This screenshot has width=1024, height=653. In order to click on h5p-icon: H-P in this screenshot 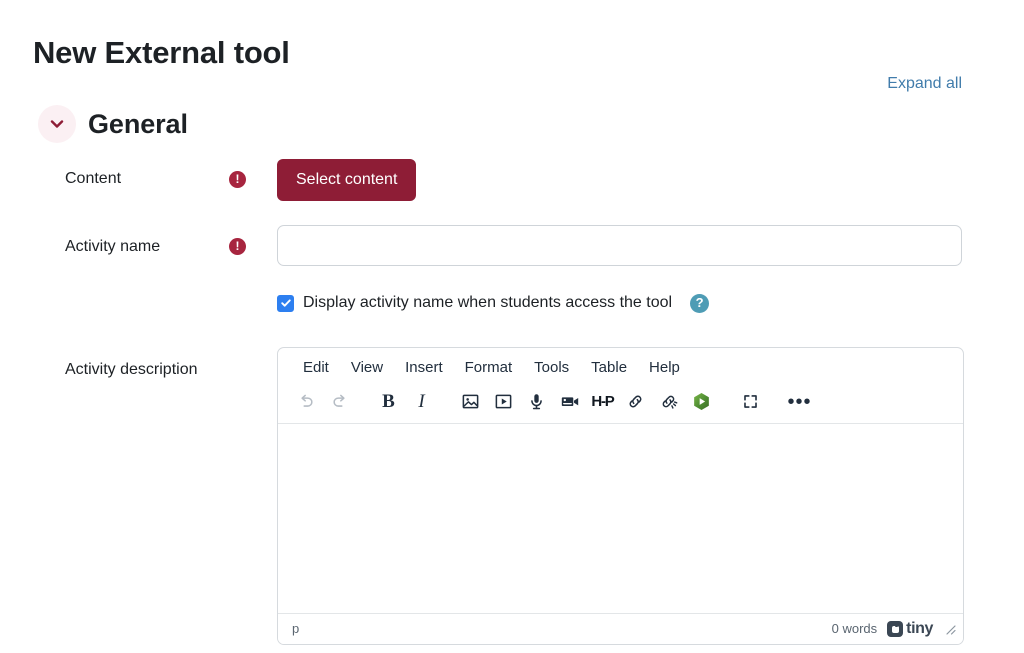, I will do `click(602, 401)`.